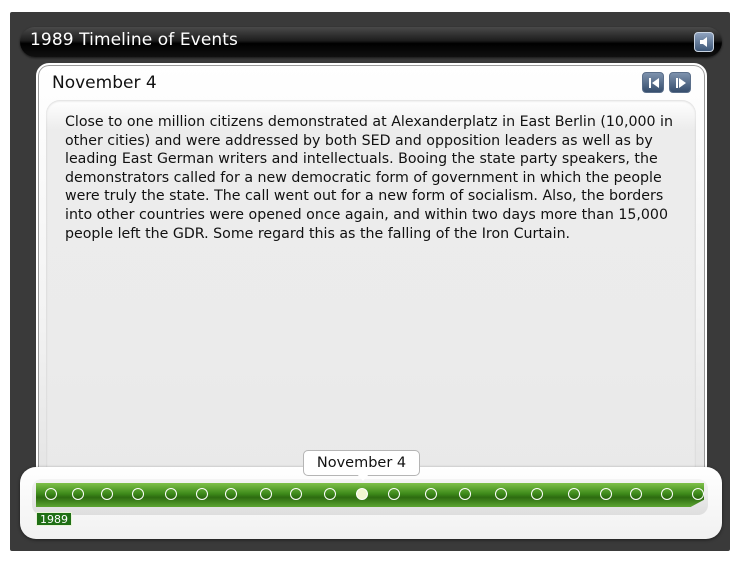  Describe the element at coordinates (371, 42) in the screenshot. I see `title-bar: 1989 Timeline of Events` at that location.